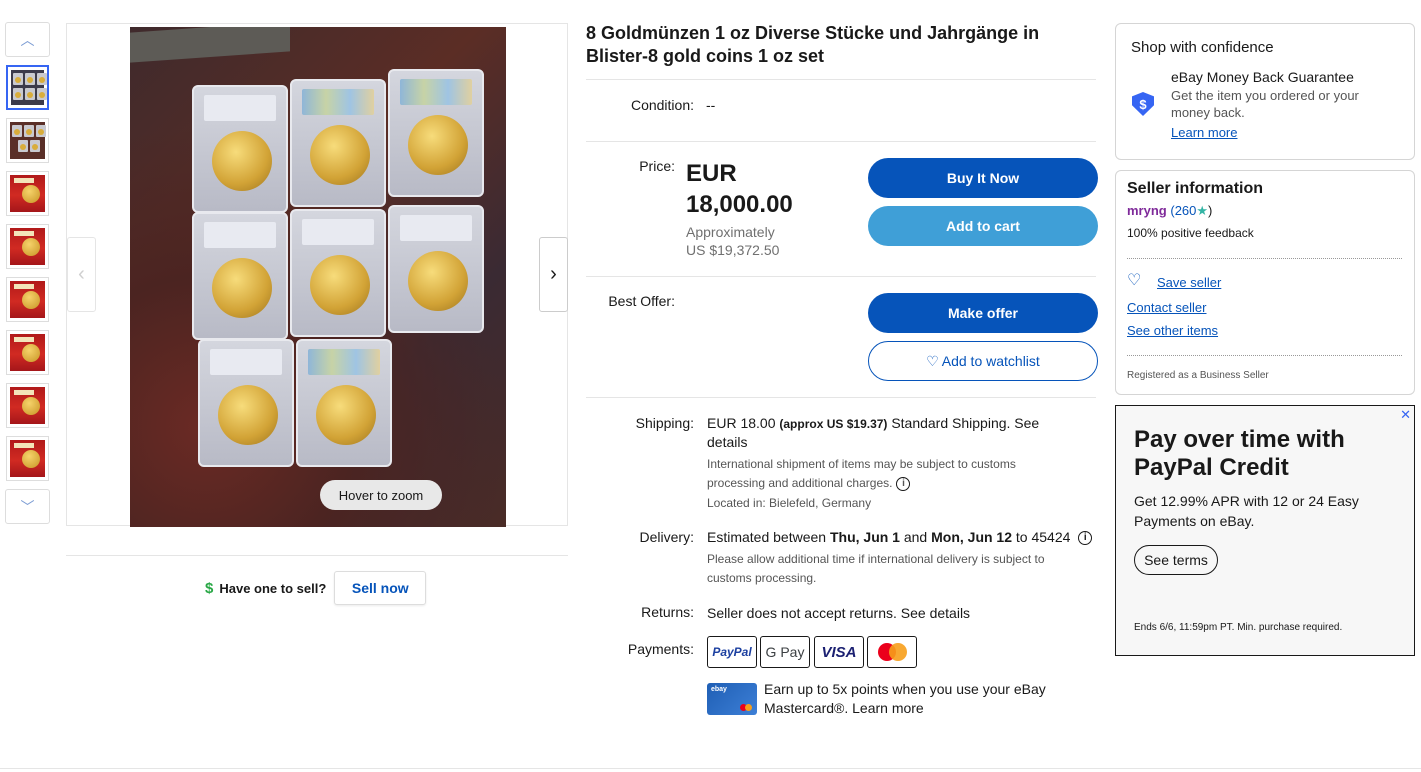  What do you see at coordinates (1134, 280) in the screenshot?
I see `heart-icon: ♡` at bounding box center [1134, 280].